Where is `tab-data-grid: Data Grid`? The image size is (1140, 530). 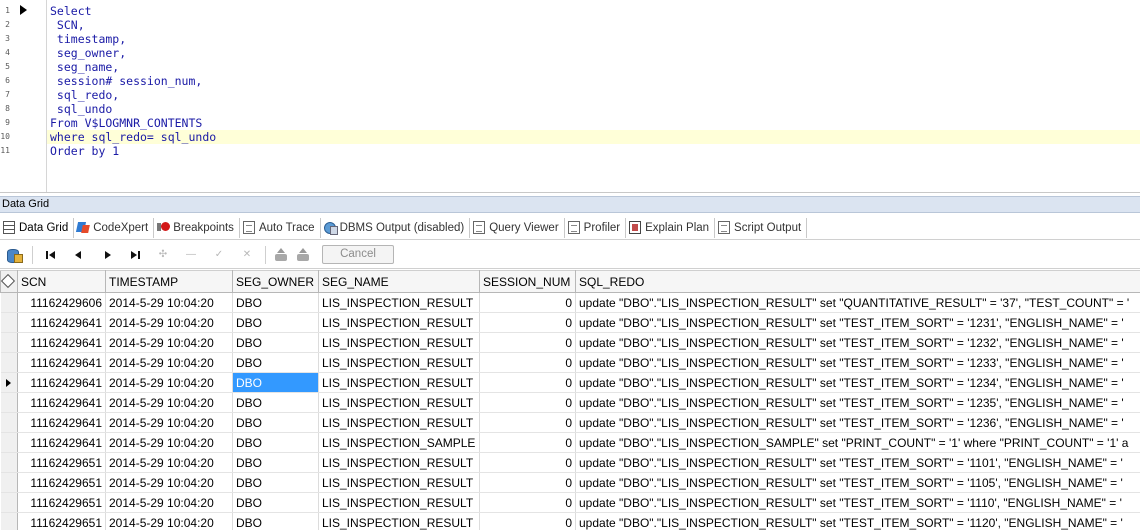 tab-data-grid: Data Grid is located at coordinates (37, 227).